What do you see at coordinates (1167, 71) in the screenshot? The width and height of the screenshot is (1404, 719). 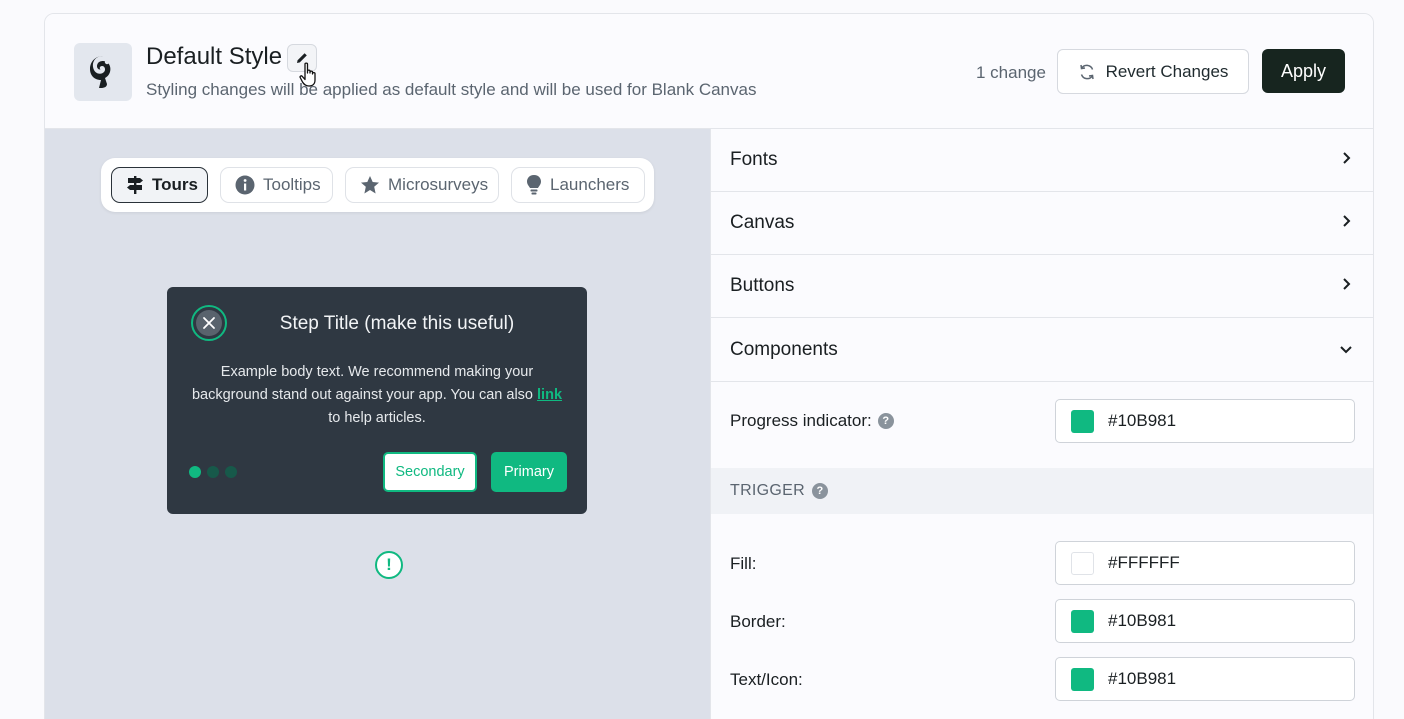 I see `revert-changes-label: Revert Changes` at bounding box center [1167, 71].